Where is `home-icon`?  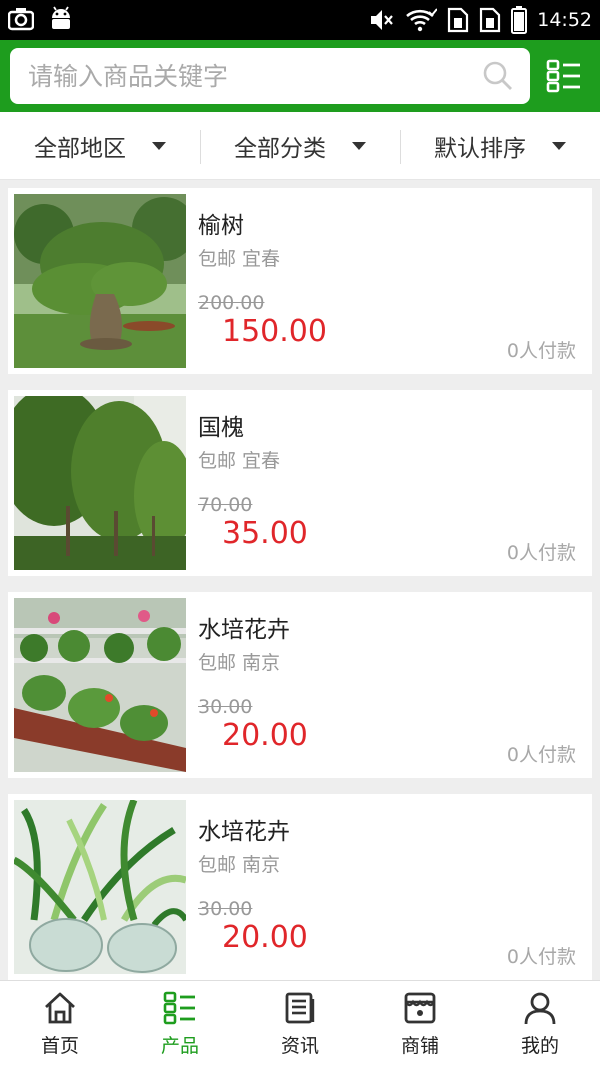
home-icon is located at coordinates (60, 1008).